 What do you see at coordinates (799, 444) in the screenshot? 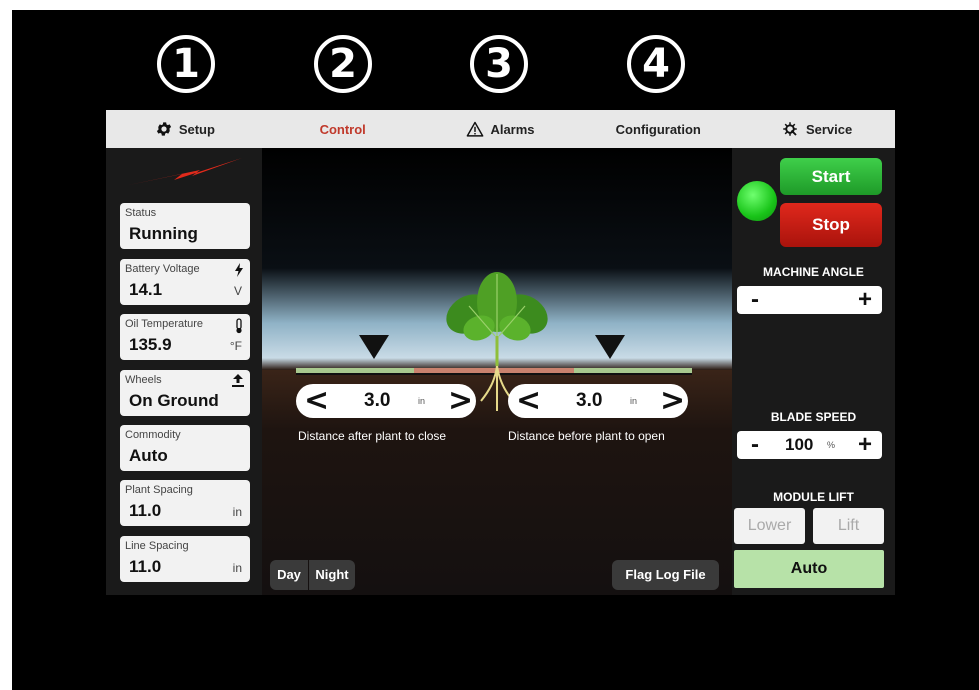
I see `blade-speed-value: 100` at bounding box center [799, 444].